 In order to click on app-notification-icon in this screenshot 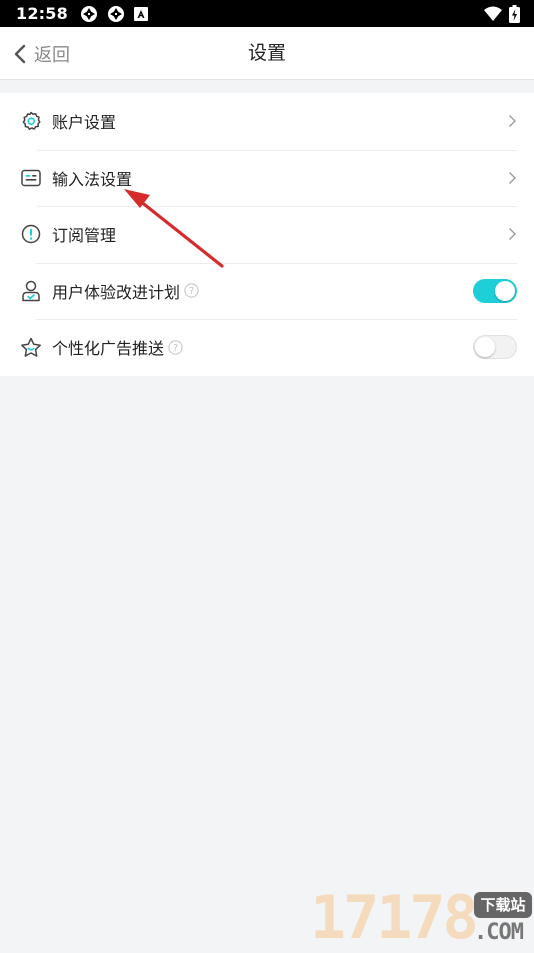, I will do `click(140, 13)`.